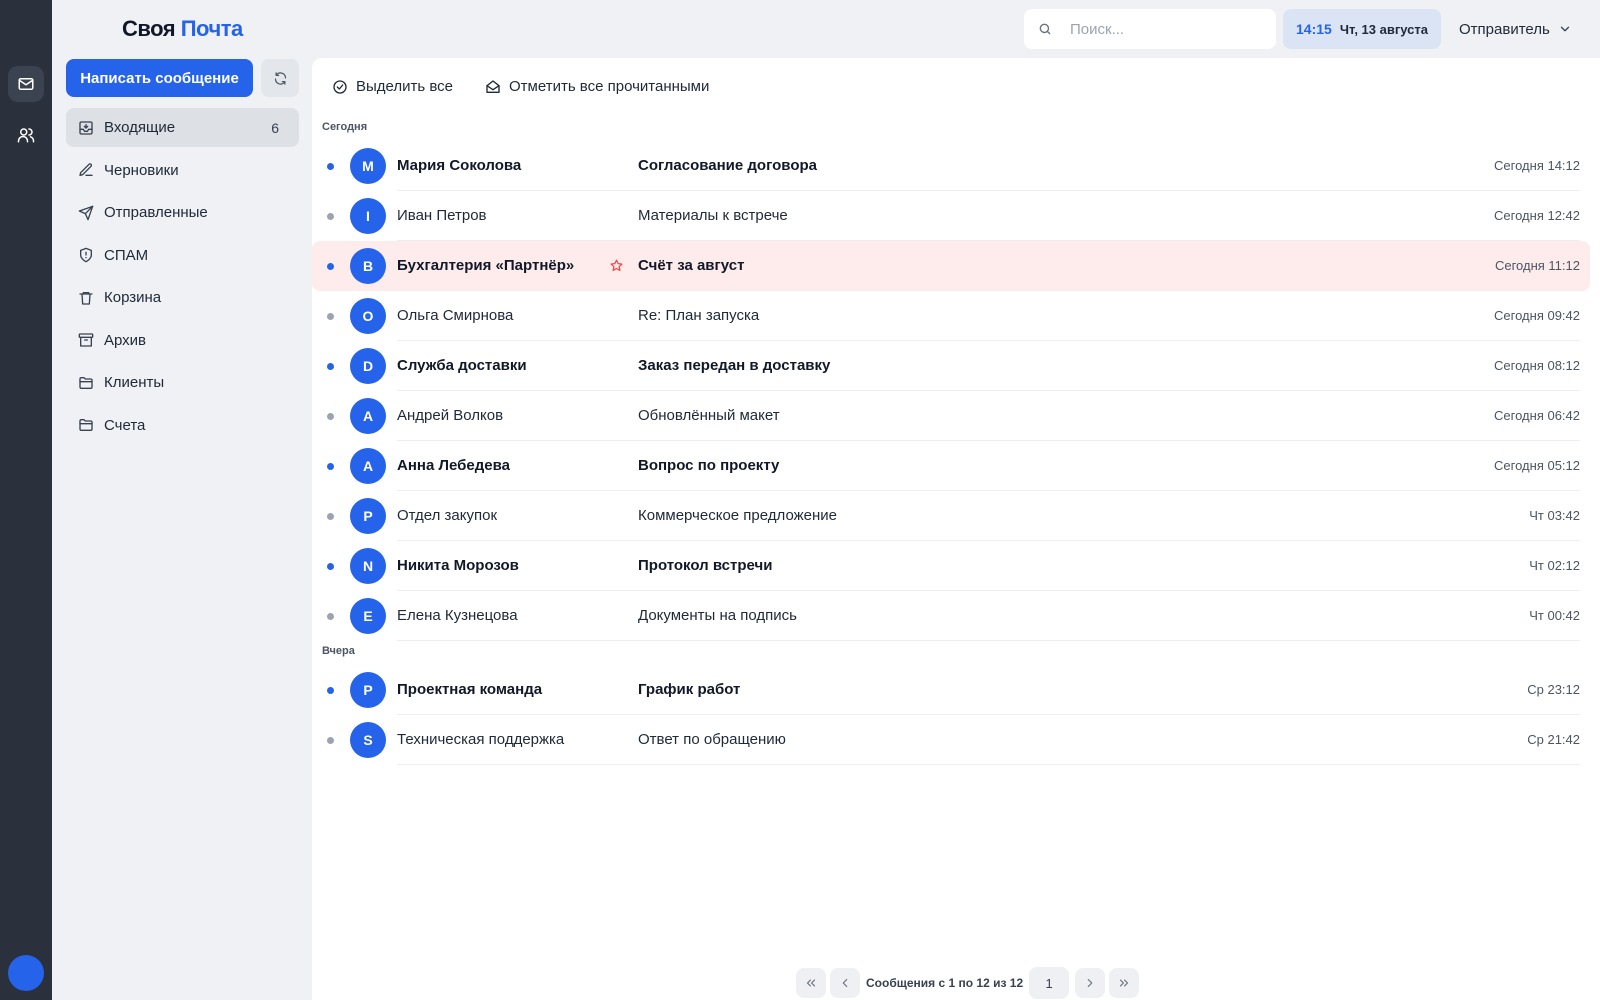  I want to click on group-header-yesterday: Вчера, so click(338, 651).